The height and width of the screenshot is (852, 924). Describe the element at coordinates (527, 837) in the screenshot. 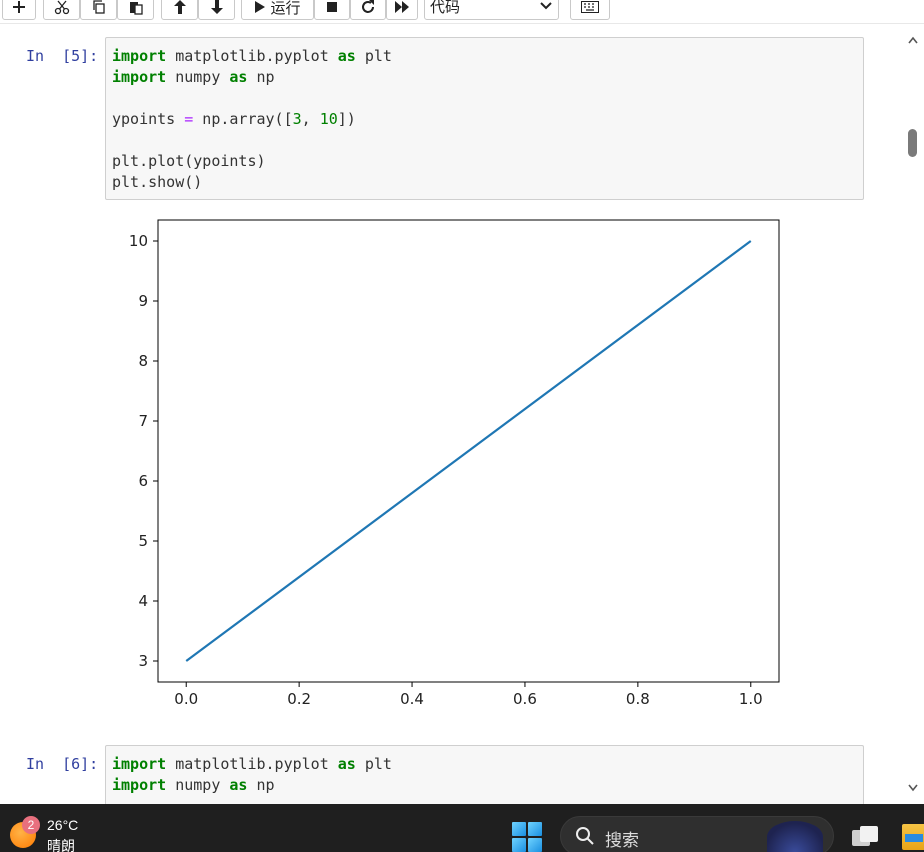

I see `windows-start-icon` at that location.